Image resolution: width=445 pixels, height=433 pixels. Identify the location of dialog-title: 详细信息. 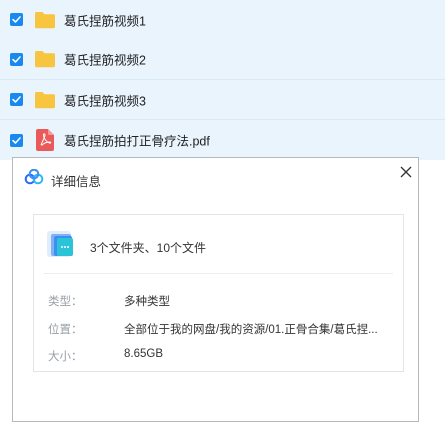
(76, 182).